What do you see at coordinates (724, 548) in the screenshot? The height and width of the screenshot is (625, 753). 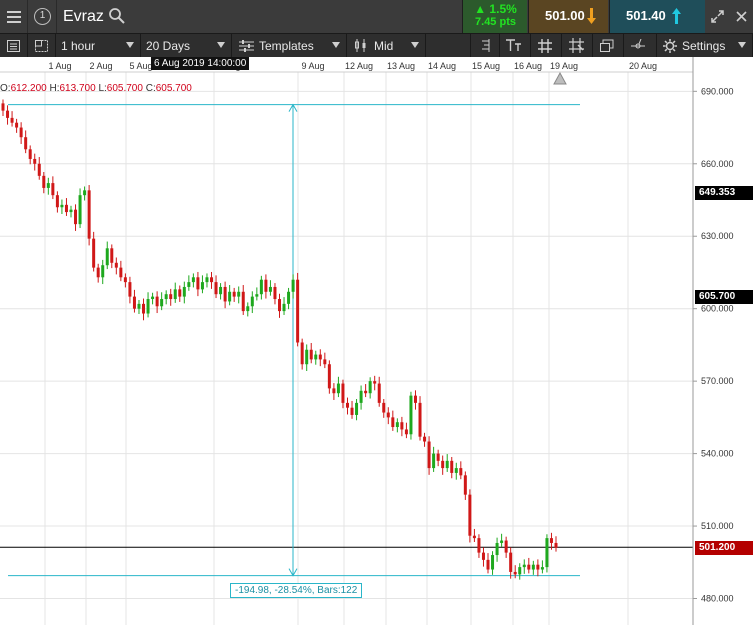 I see `current-price-tag: 501.200` at bounding box center [724, 548].